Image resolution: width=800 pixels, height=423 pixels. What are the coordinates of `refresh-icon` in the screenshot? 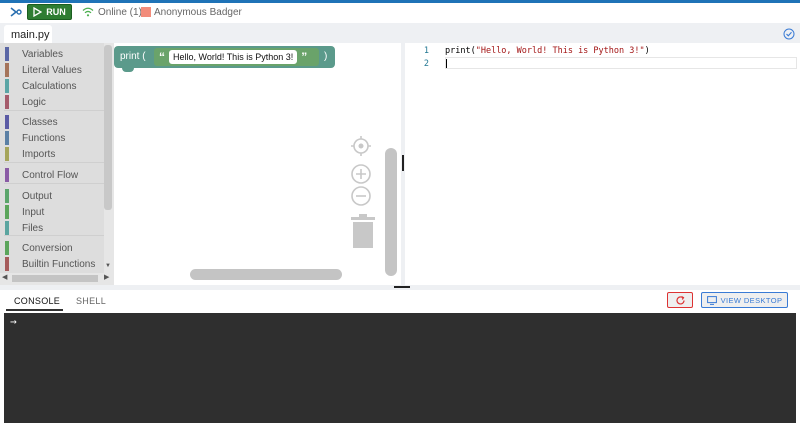 It's located at (680, 300).